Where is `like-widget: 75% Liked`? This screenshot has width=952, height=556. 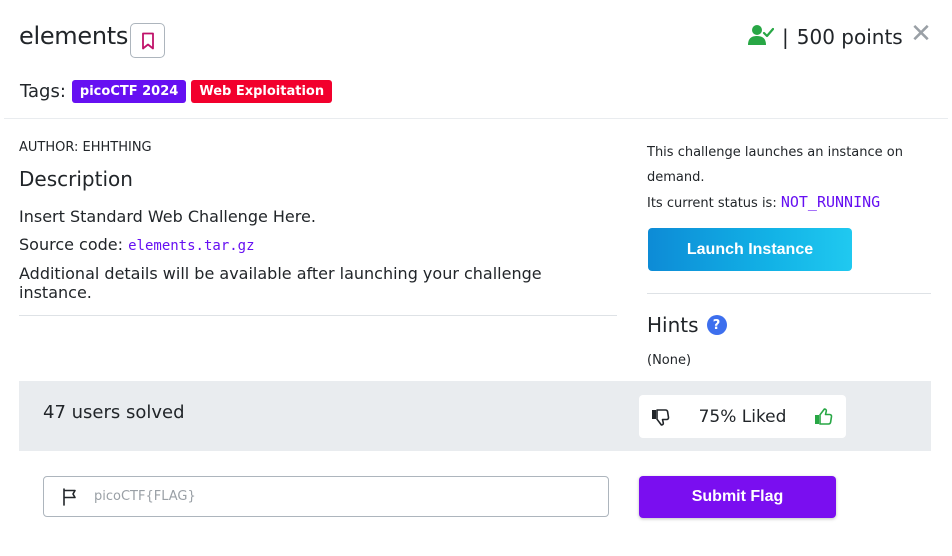
like-widget: 75% Liked is located at coordinates (742, 416).